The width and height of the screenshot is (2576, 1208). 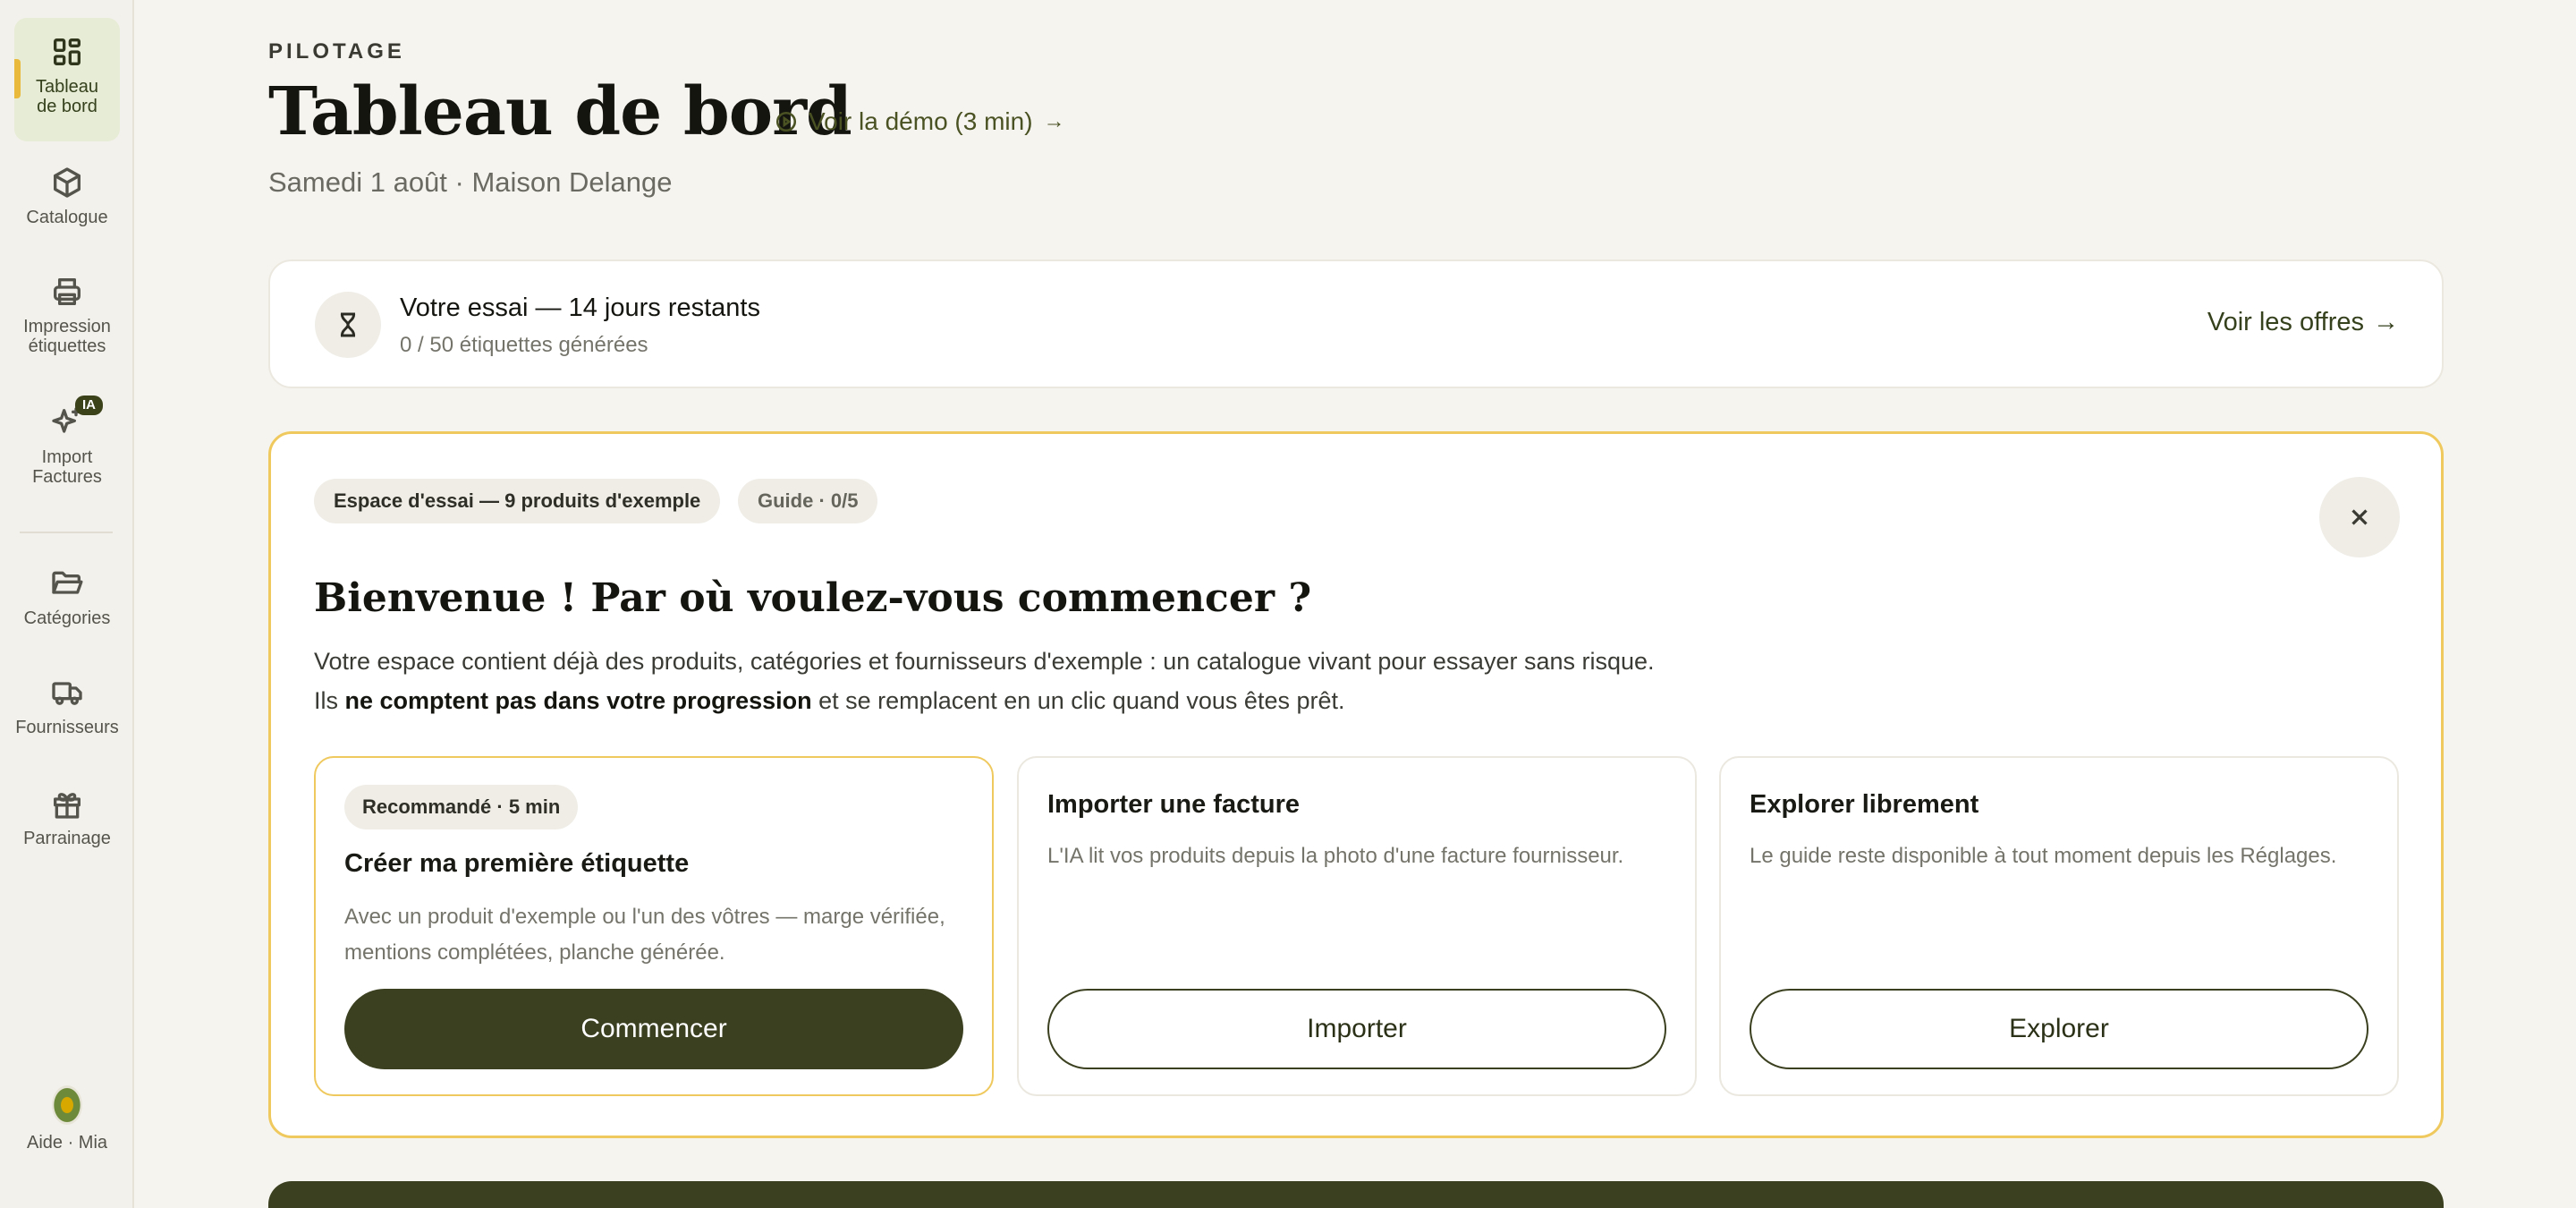 What do you see at coordinates (517, 501) in the screenshot?
I see `sandbox-chip: Espace d'essai — 9 produits d'exemple` at bounding box center [517, 501].